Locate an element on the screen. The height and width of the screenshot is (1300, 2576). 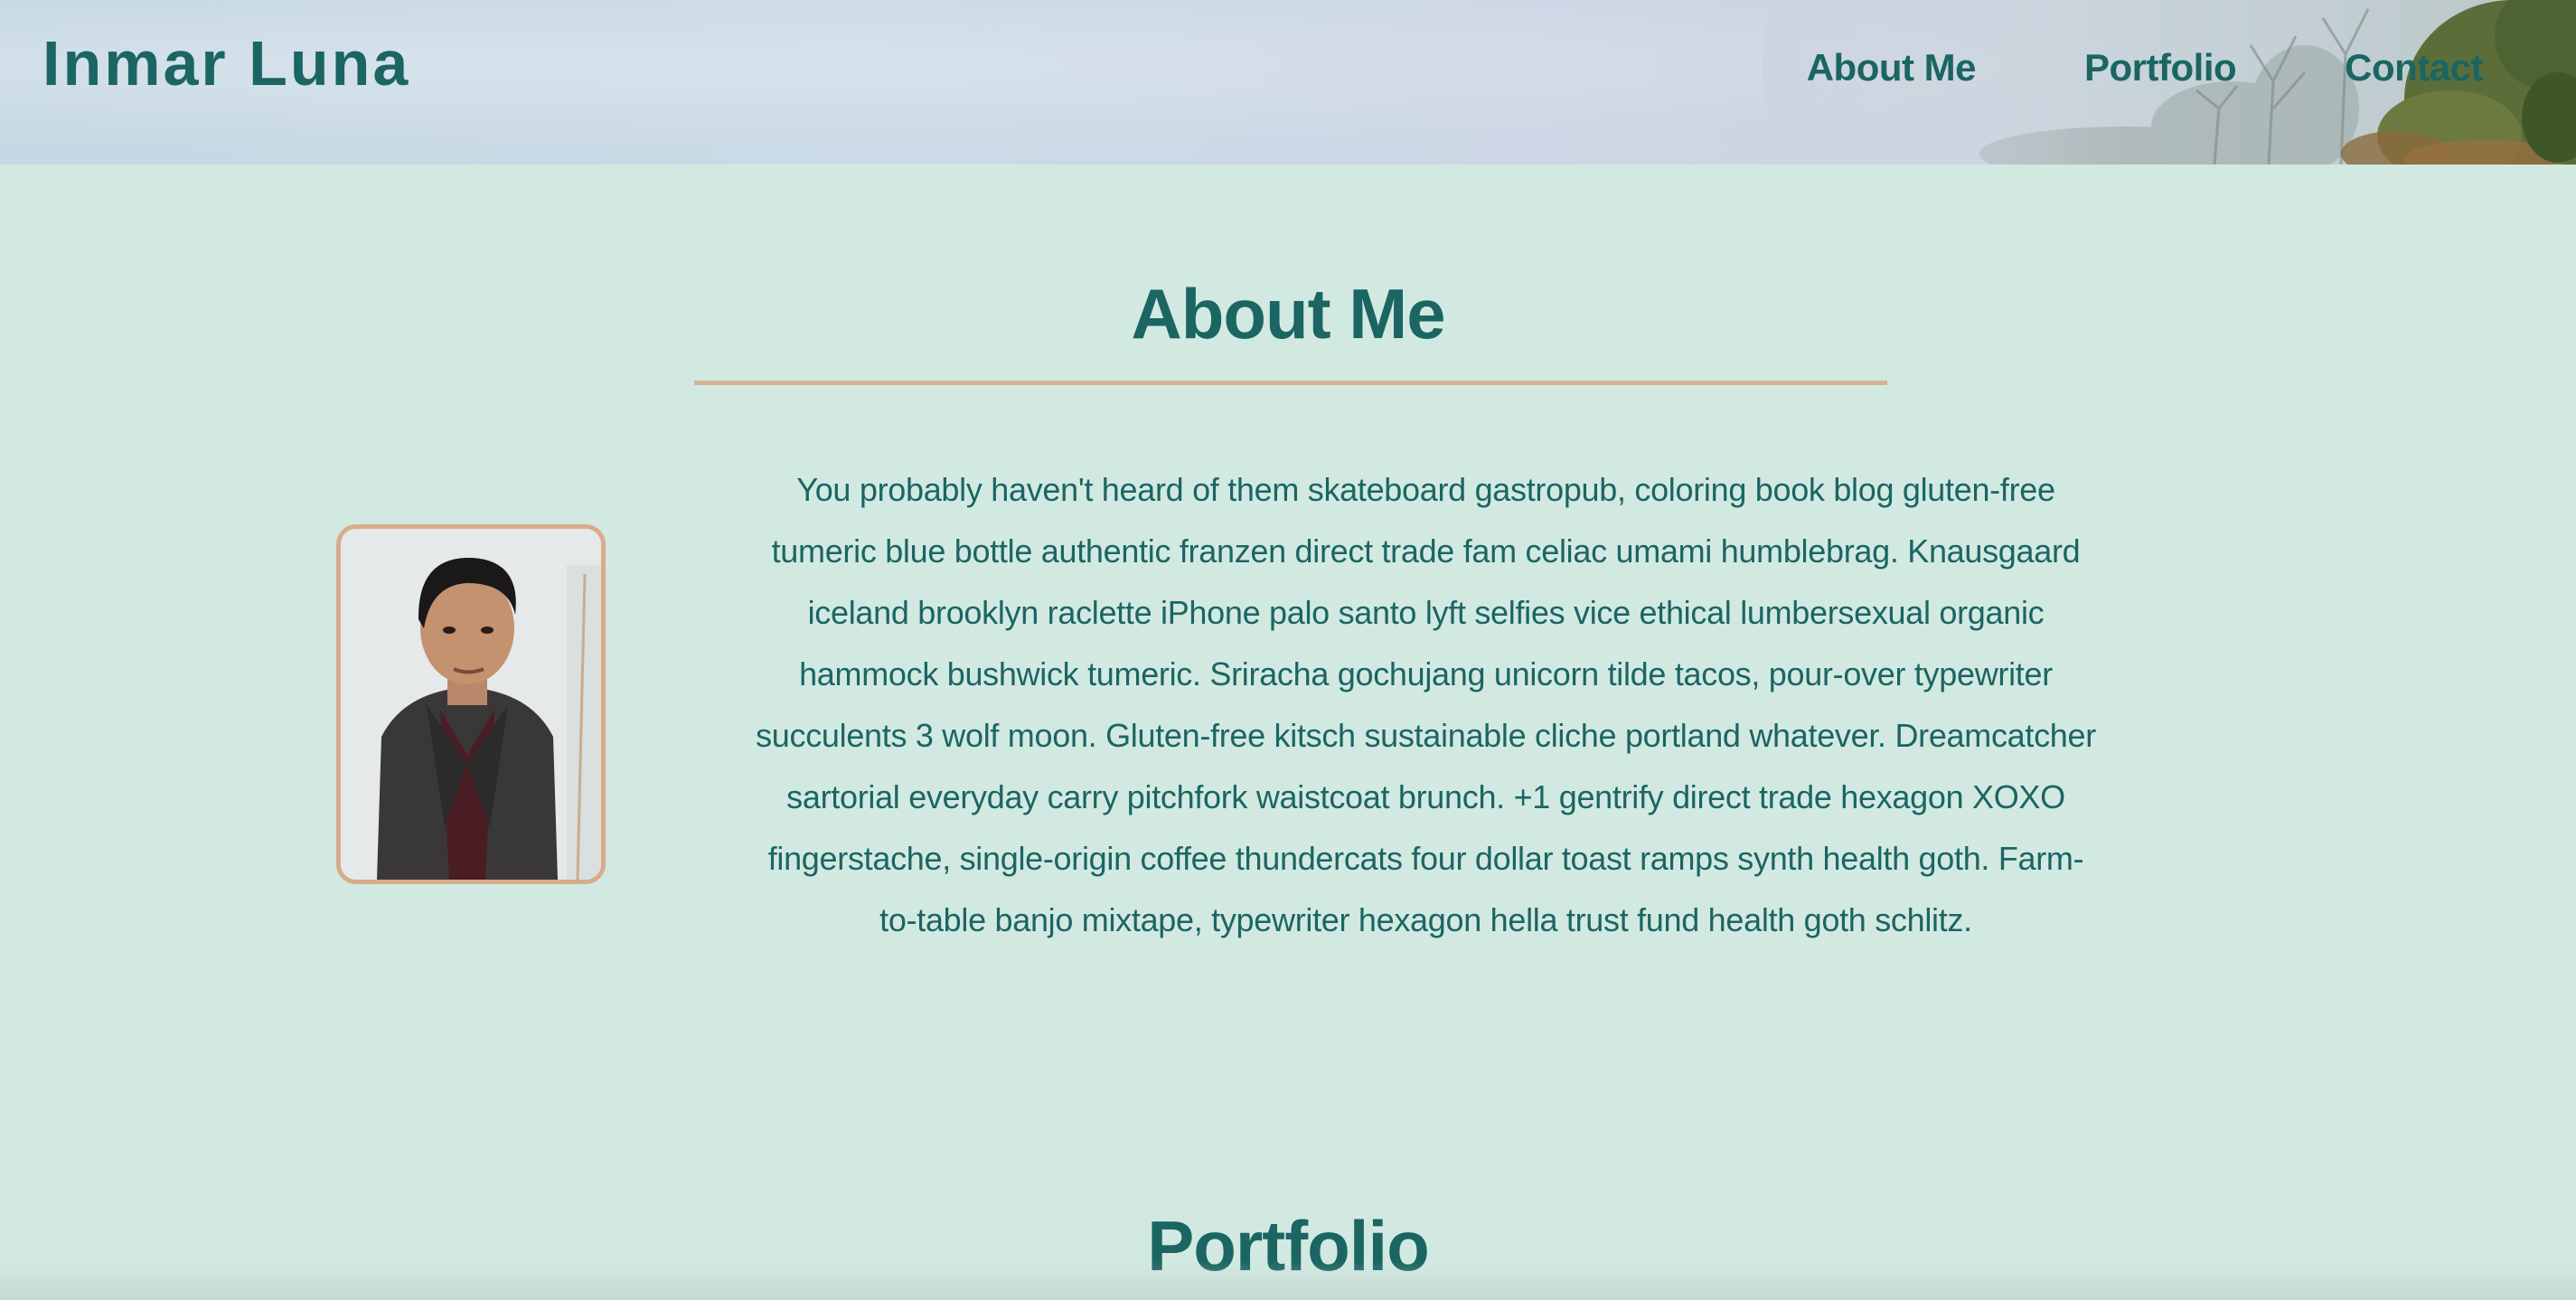
nav-link-about-me: About Me is located at coordinates (1892, 67).